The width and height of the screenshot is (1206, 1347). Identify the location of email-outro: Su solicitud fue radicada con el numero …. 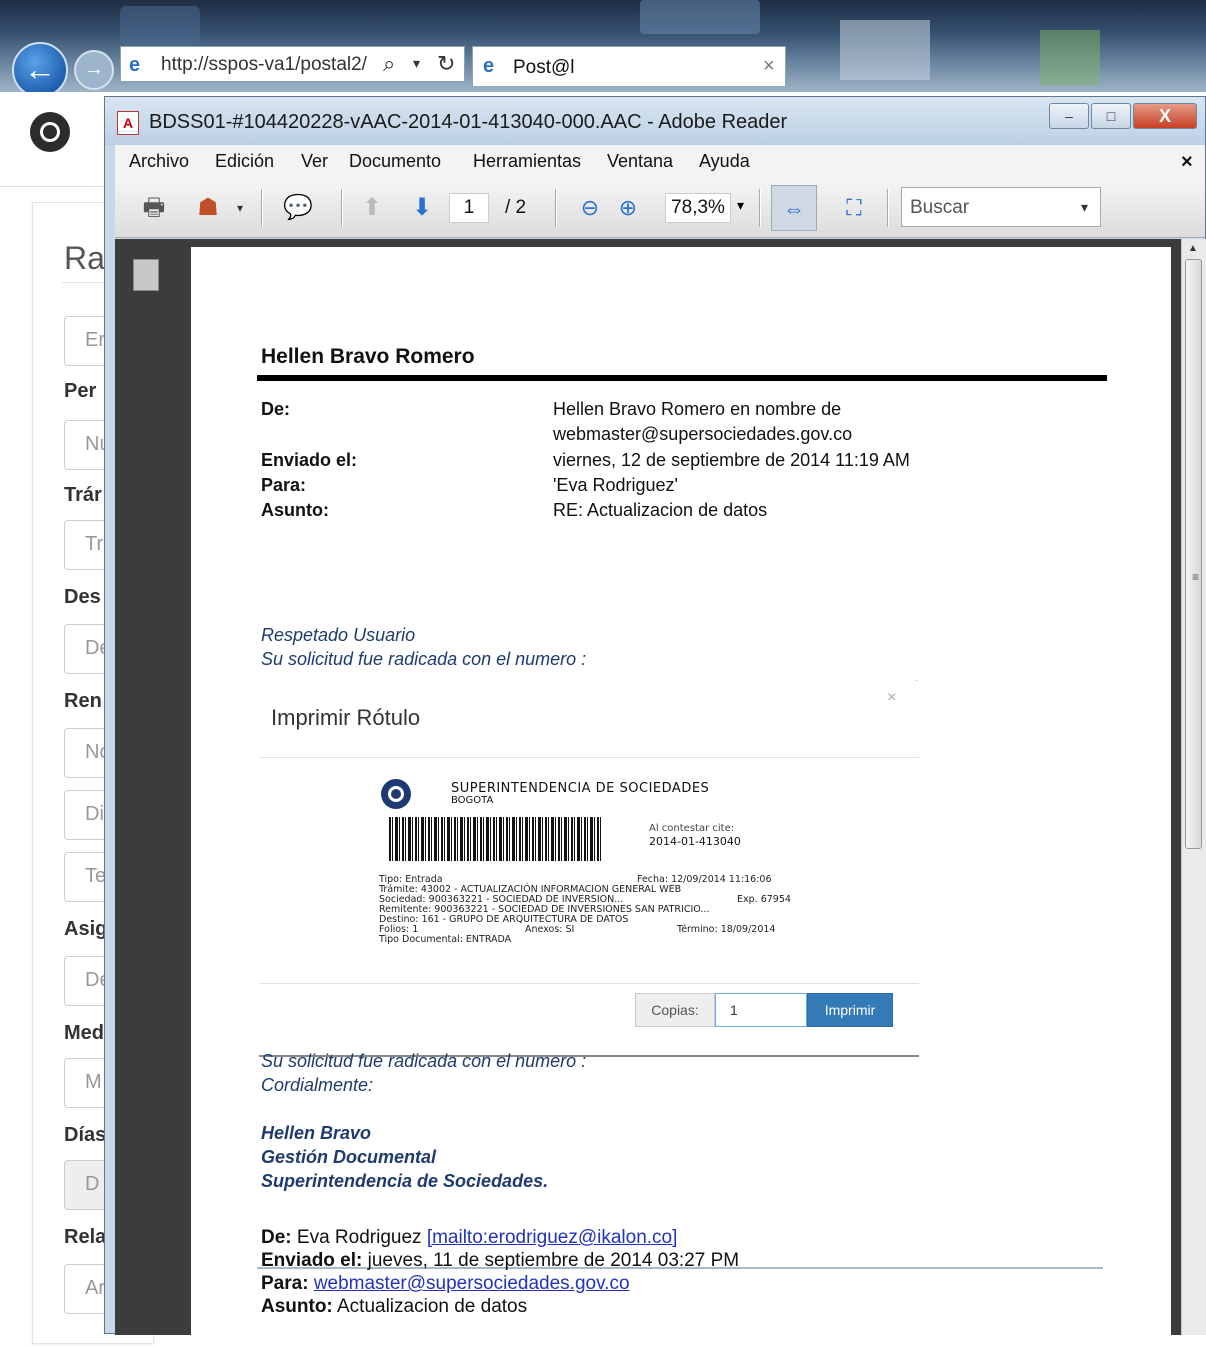
(424, 1061).